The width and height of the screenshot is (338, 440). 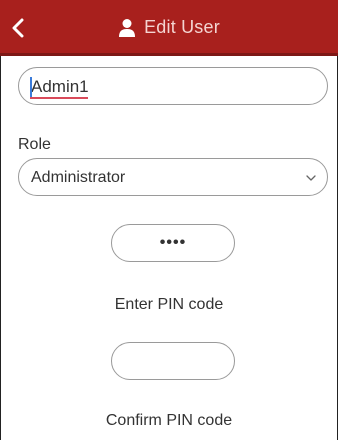 I want to click on role-select: Administrator, so click(x=173, y=177).